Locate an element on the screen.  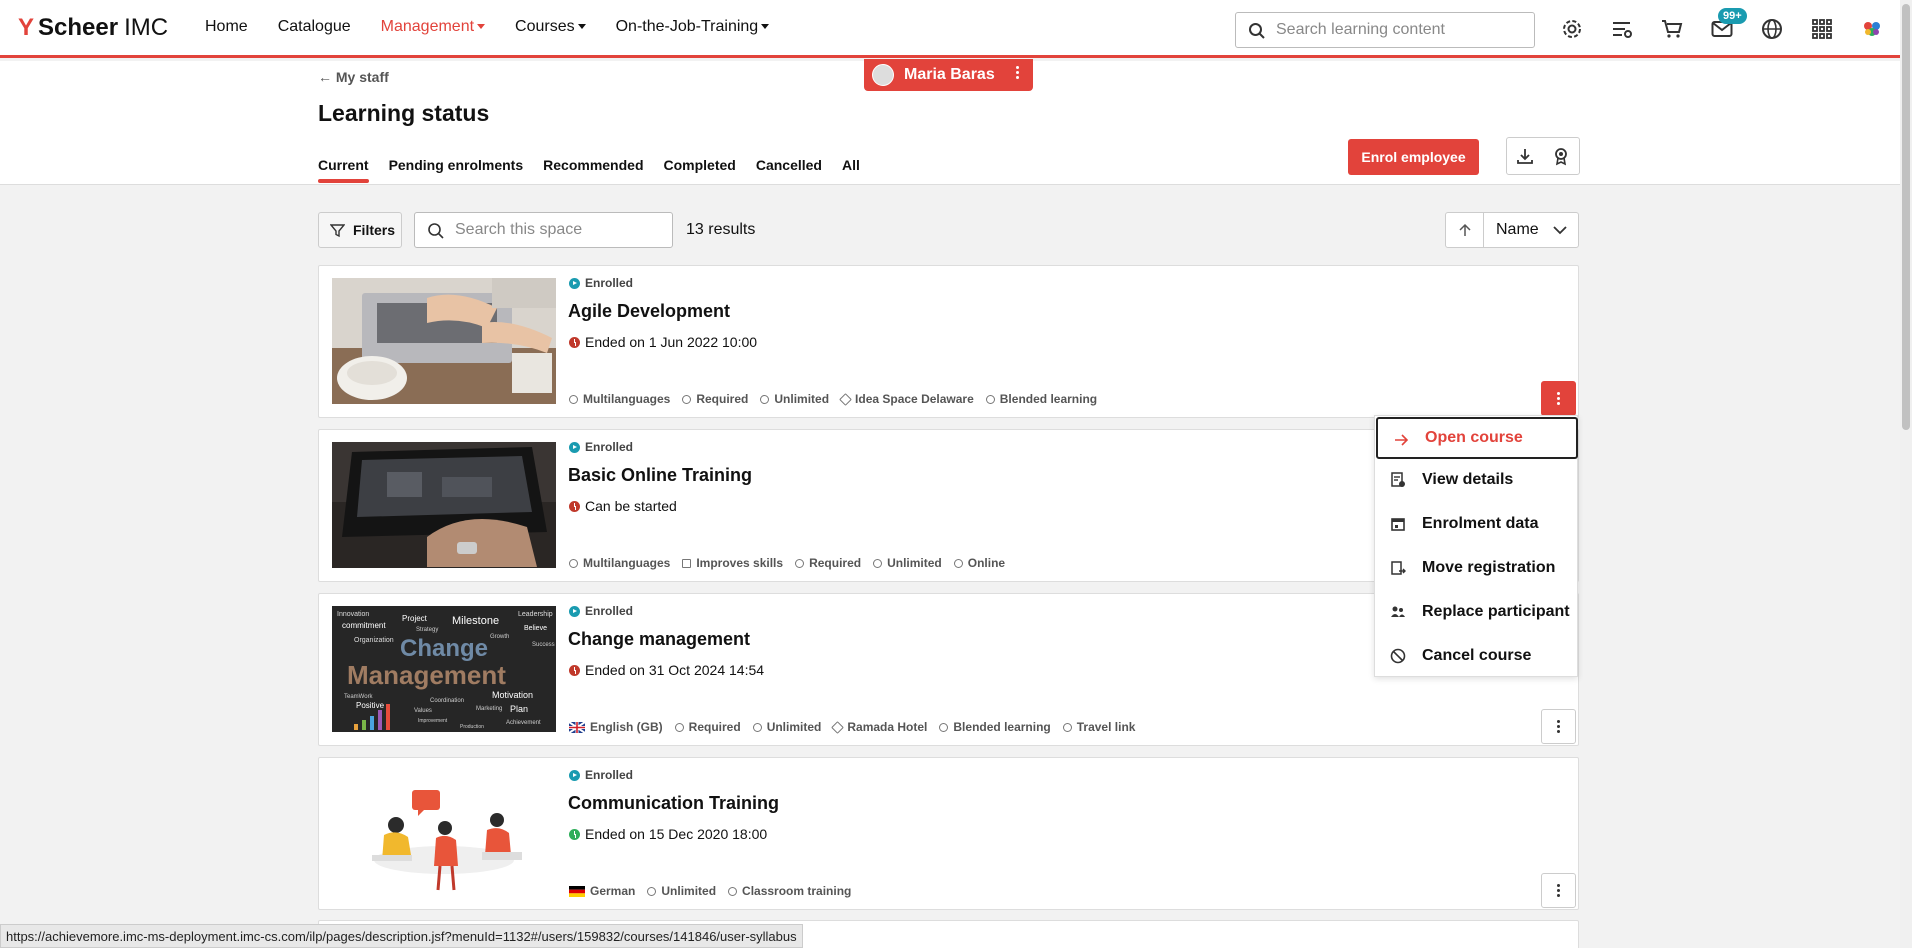
menu-replace-participant: Replace participant is located at coordinates (1477, 612).